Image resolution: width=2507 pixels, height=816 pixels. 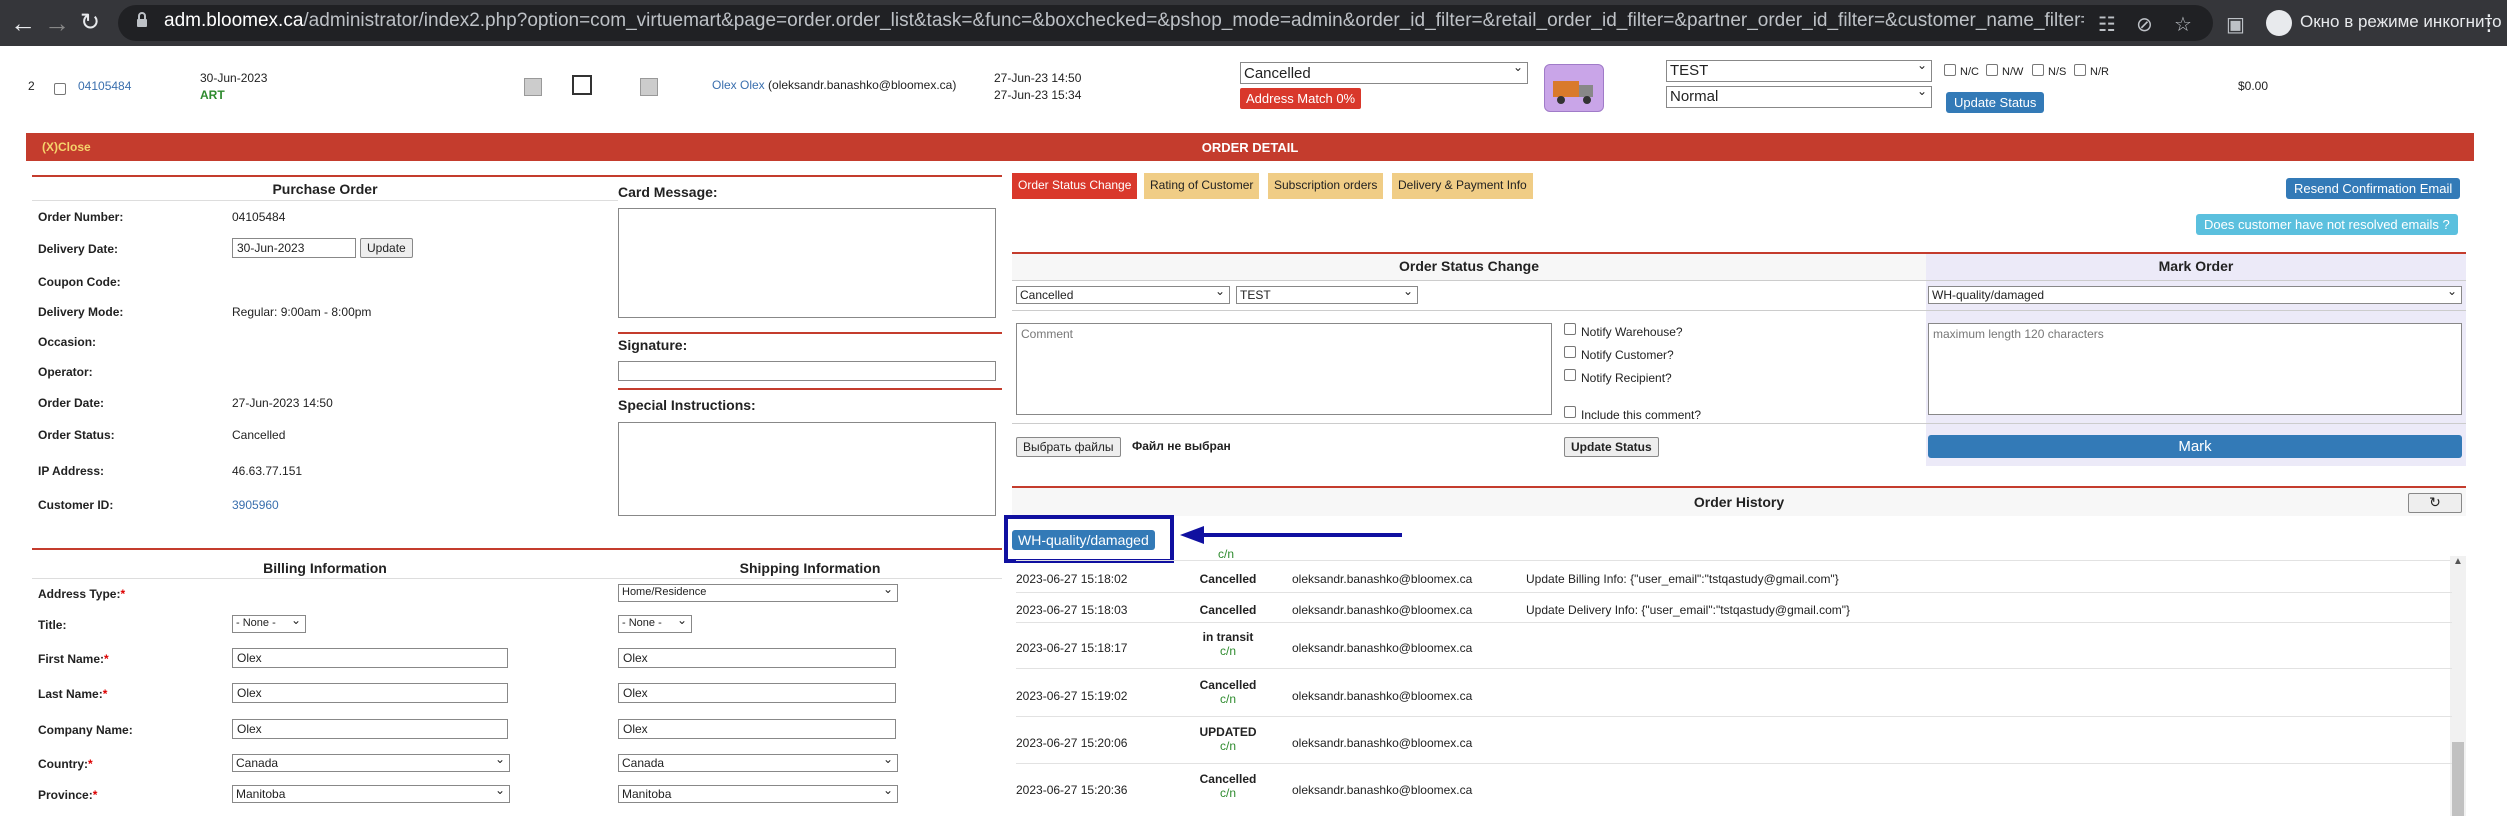 What do you see at coordinates (2489, 23) in the screenshot?
I see `menu-icon: ⋮` at bounding box center [2489, 23].